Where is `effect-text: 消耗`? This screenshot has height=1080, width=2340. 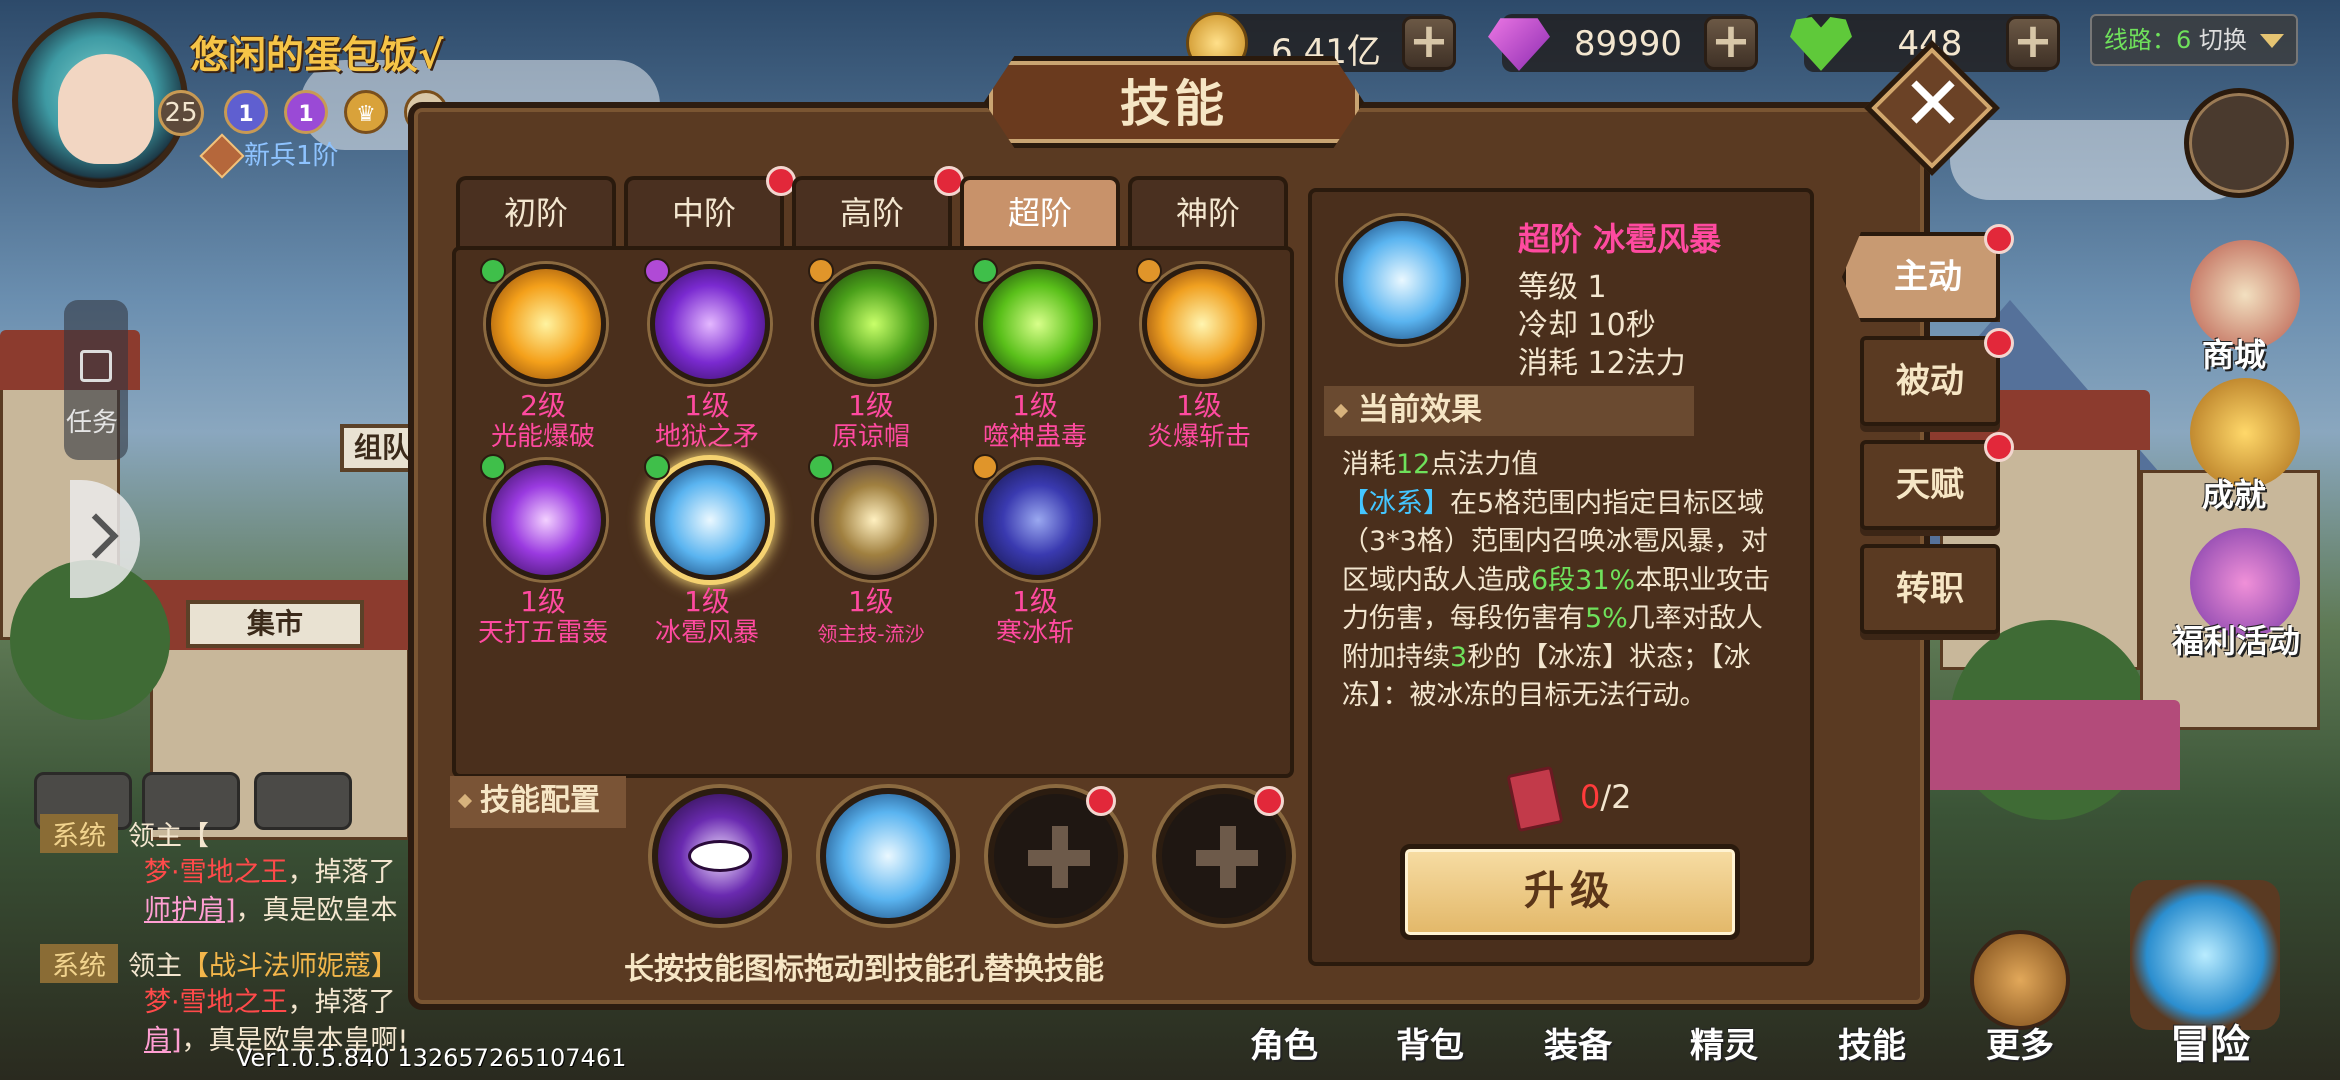
effect-text: 消耗 is located at coordinates (1369, 464).